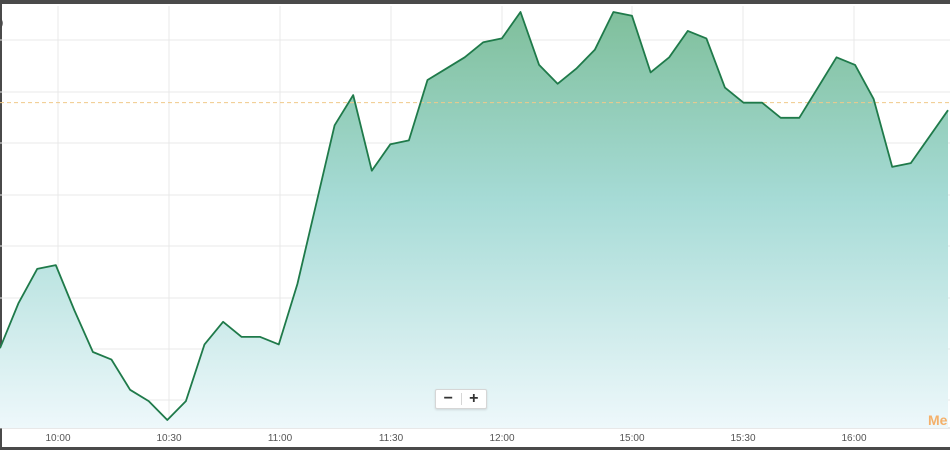 The height and width of the screenshot is (450, 950). Describe the element at coordinates (448, 399) in the screenshot. I see `zoom-out-button: −` at that location.